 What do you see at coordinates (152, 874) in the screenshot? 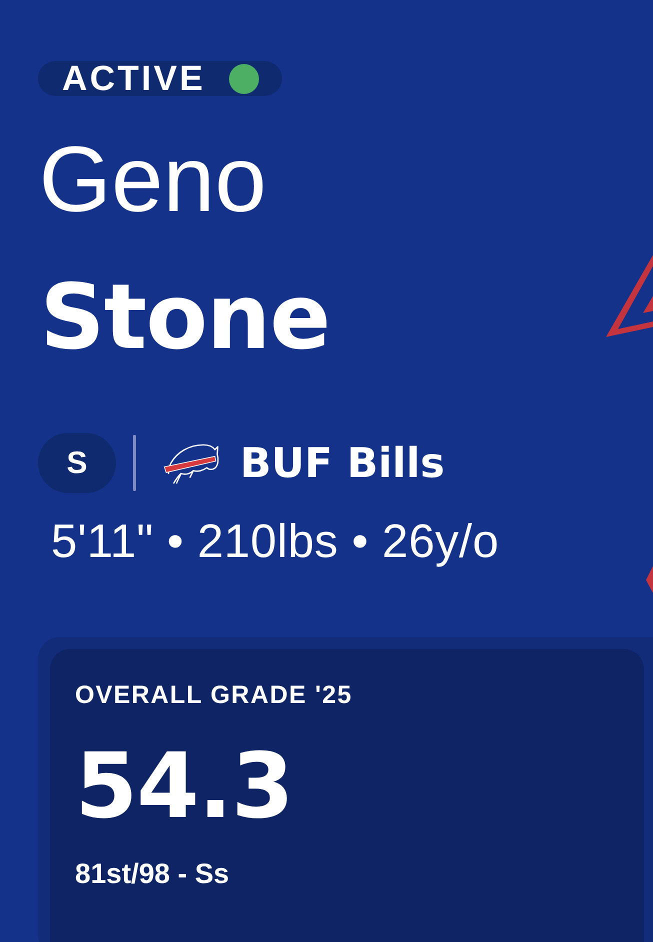
I see `grade-rank: 81st/98 - Ss` at bounding box center [152, 874].